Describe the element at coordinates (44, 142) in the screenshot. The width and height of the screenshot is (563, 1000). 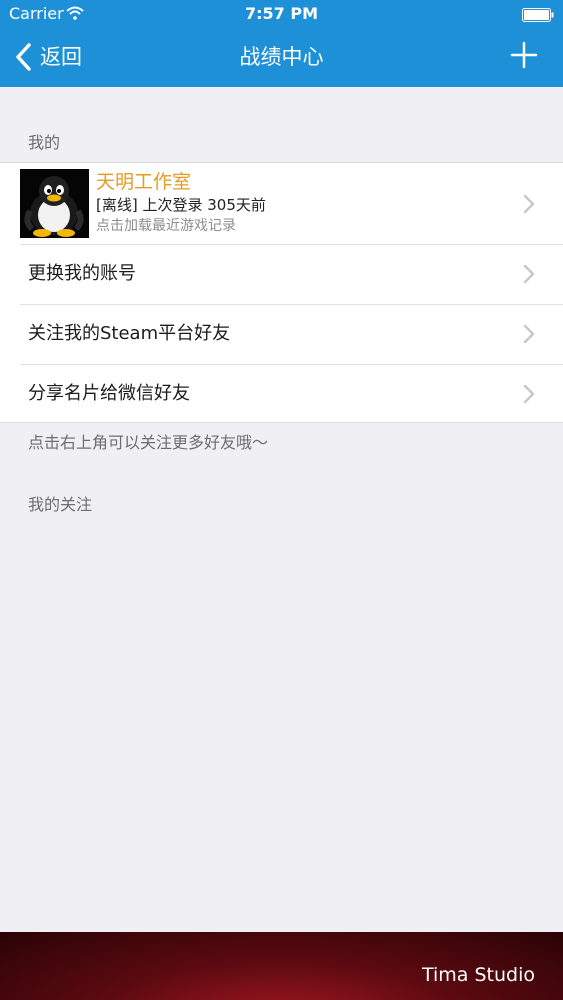
I see `section-header-mine: 我的` at that location.